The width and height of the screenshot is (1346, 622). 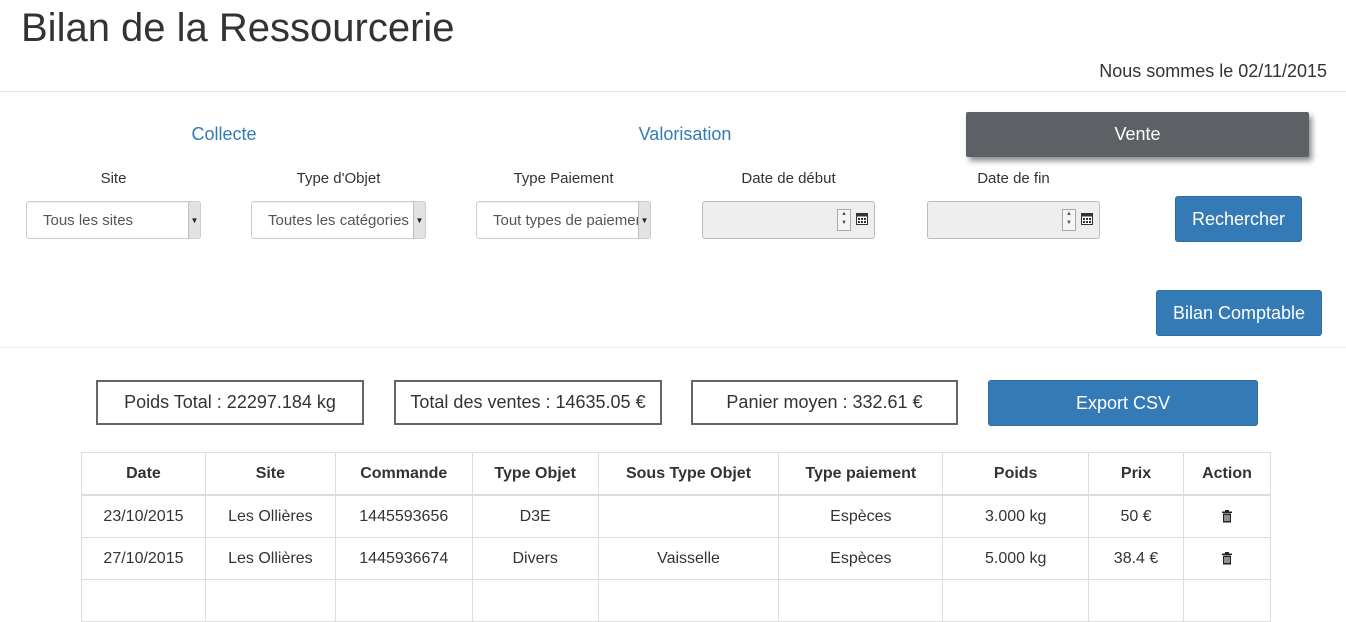 What do you see at coordinates (1123, 403) in the screenshot?
I see `export-csv-button: Export CSV` at bounding box center [1123, 403].